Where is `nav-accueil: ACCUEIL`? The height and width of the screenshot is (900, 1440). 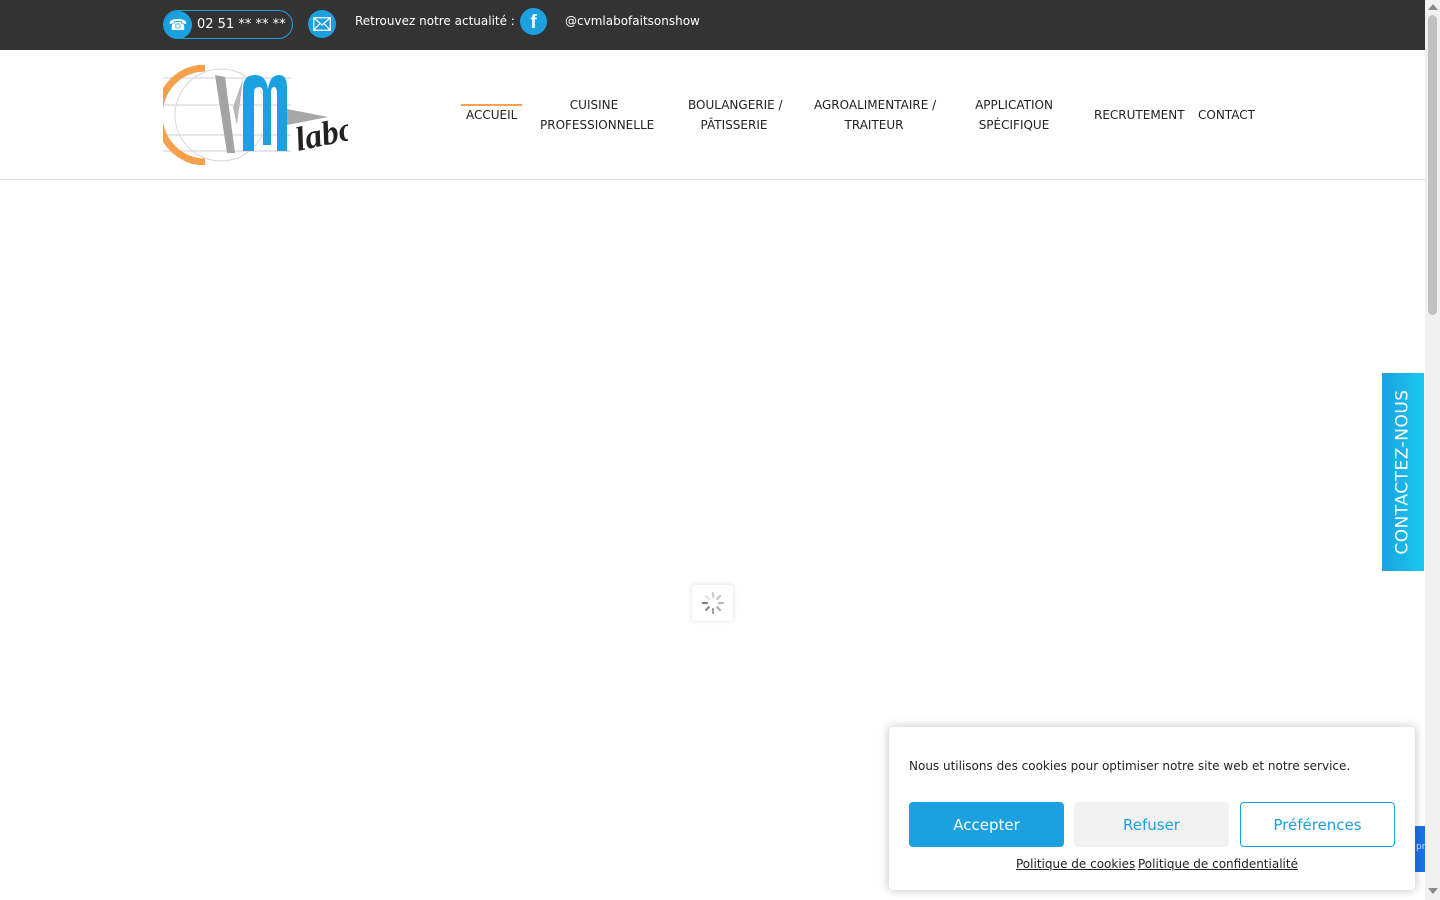
nav-accueil: ACCUEIL is located at coordinates (491, 114).